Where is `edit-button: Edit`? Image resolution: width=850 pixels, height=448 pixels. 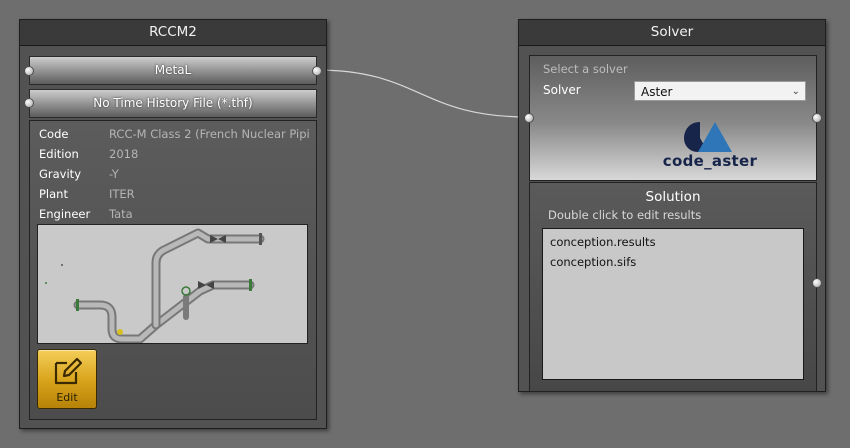
edit-button: Edit is located at coordinates (67, 379).